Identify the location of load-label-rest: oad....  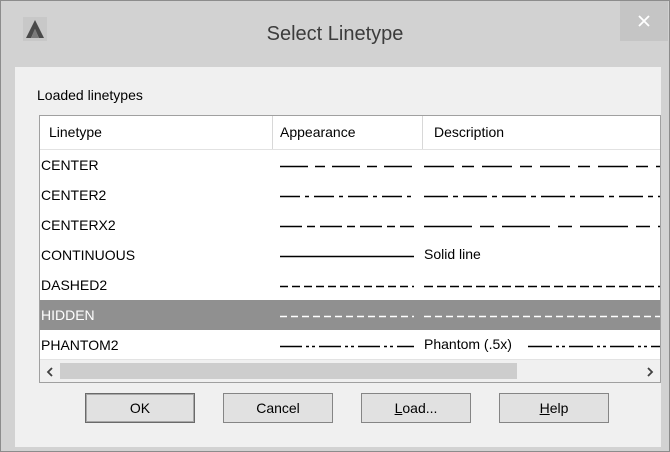
(420, 408).